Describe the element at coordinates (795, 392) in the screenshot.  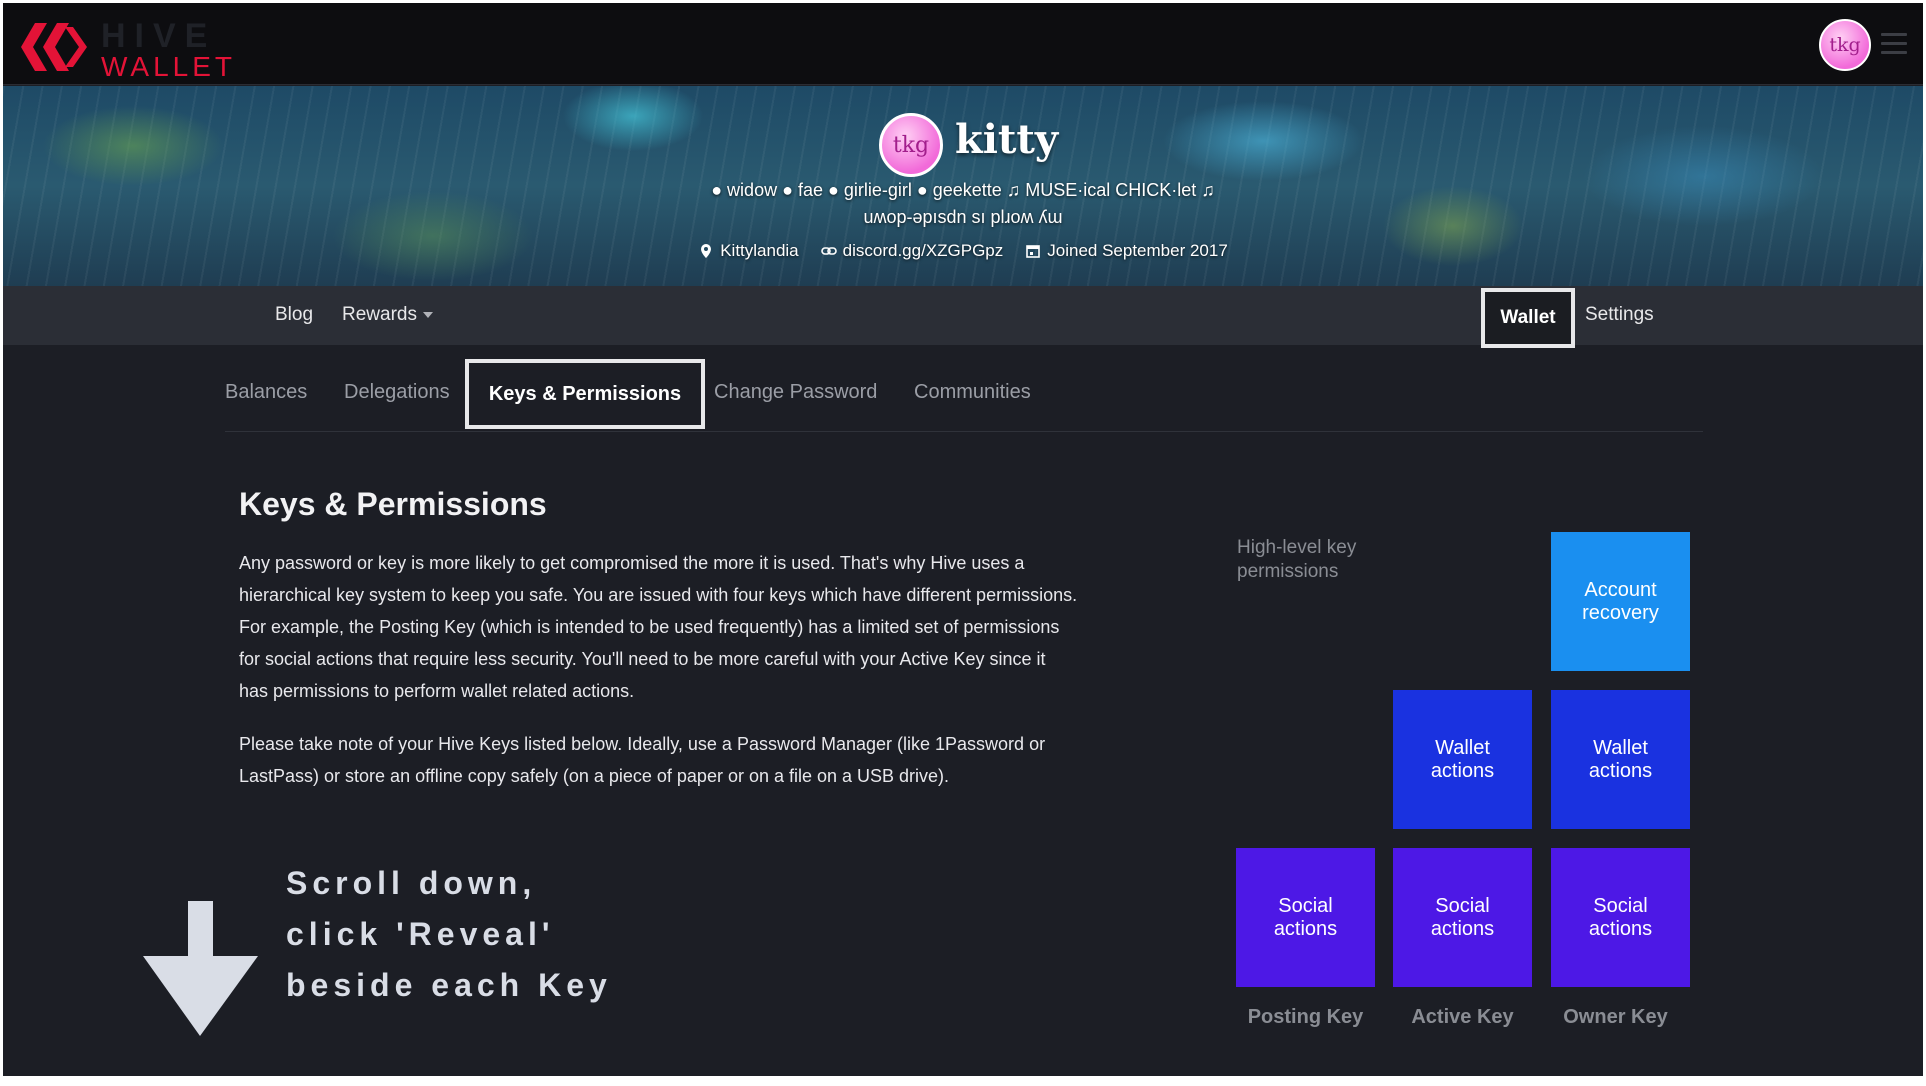
I see `tab-change-password: Change Password` at that location.